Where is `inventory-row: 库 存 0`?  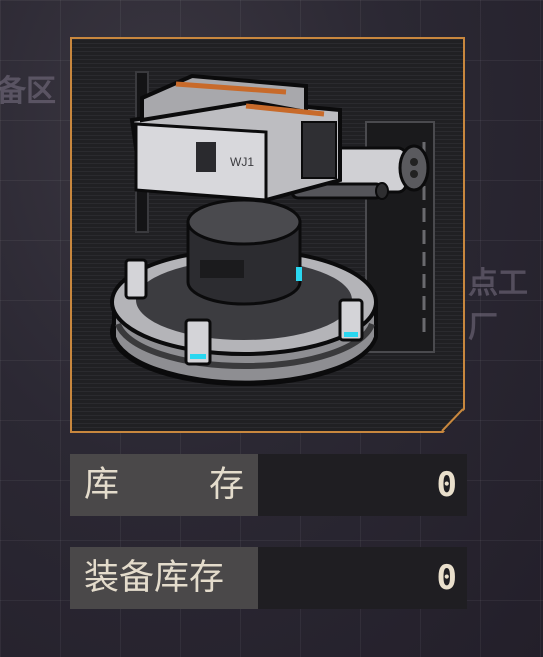 inventory-row: 库 存 0 is located at coordinates (268, 485).